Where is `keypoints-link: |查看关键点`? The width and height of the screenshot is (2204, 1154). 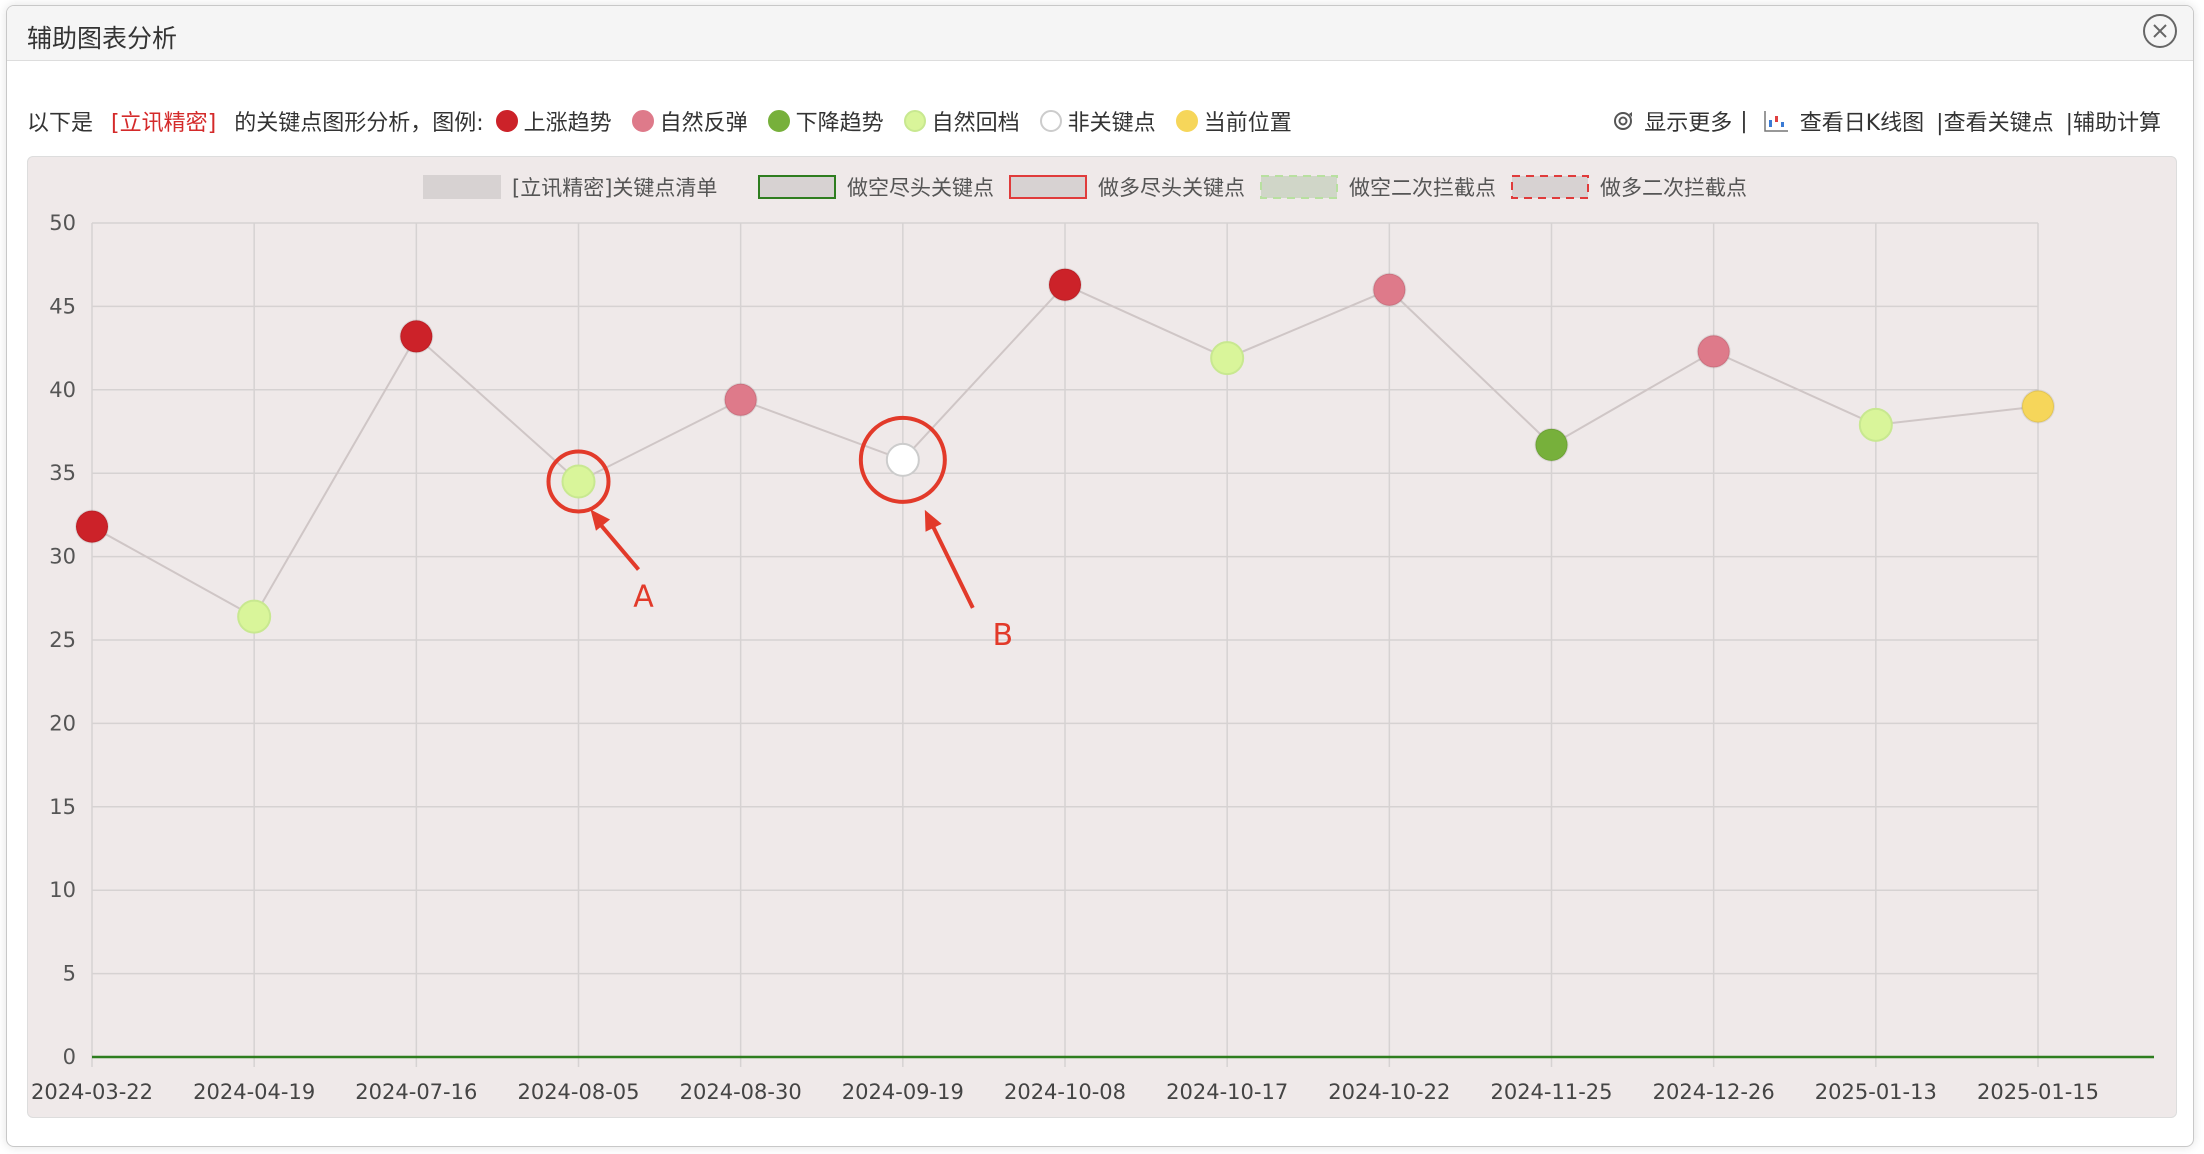 keypoints-link: |查看关键点 is located at coordinates (1994, 121).